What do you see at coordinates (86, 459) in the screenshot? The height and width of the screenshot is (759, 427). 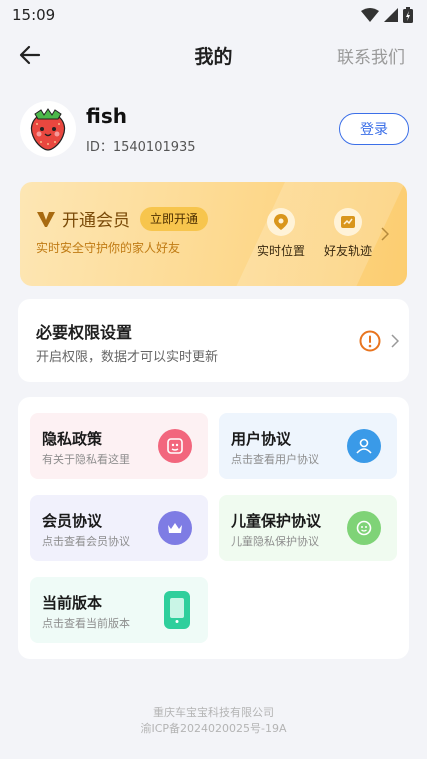 I see `menu-item-subtitle: 有关于隐私看这里` at bounding box center [86, 459].